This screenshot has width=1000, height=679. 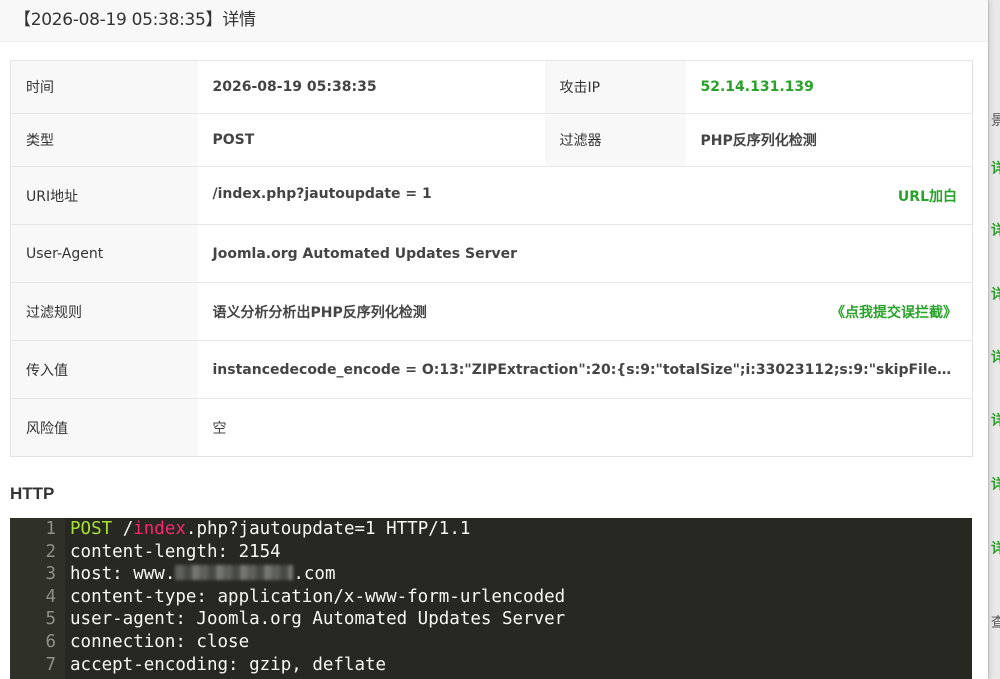 I want to click on time-value: 2026-08-19 05:38:35, so click(x=371, y=87).